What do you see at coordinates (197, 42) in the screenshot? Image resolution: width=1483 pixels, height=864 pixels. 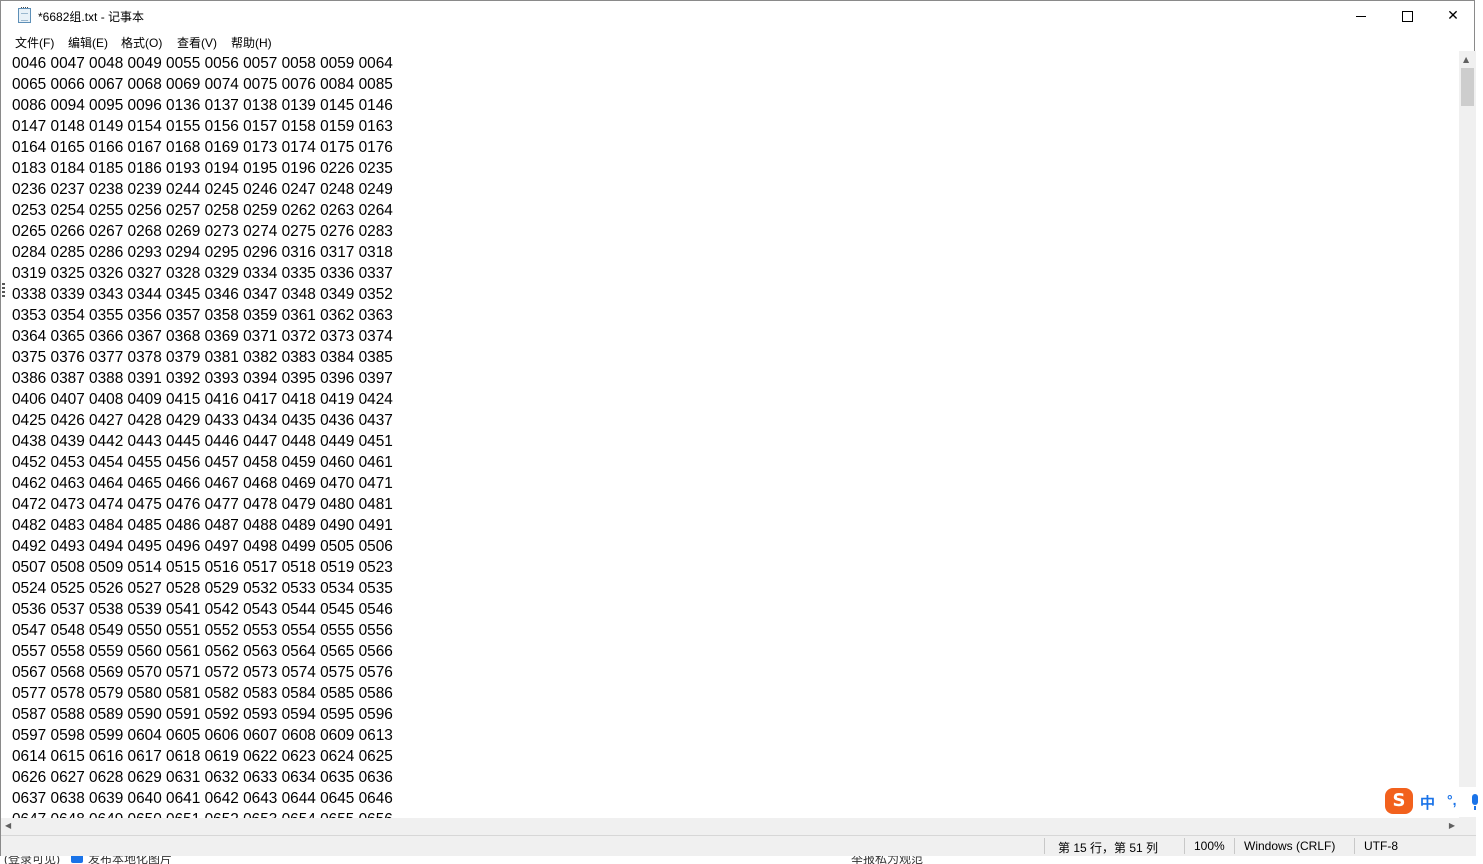 I see `menu-view: 查看(V)` at bounding box center [197, 42].